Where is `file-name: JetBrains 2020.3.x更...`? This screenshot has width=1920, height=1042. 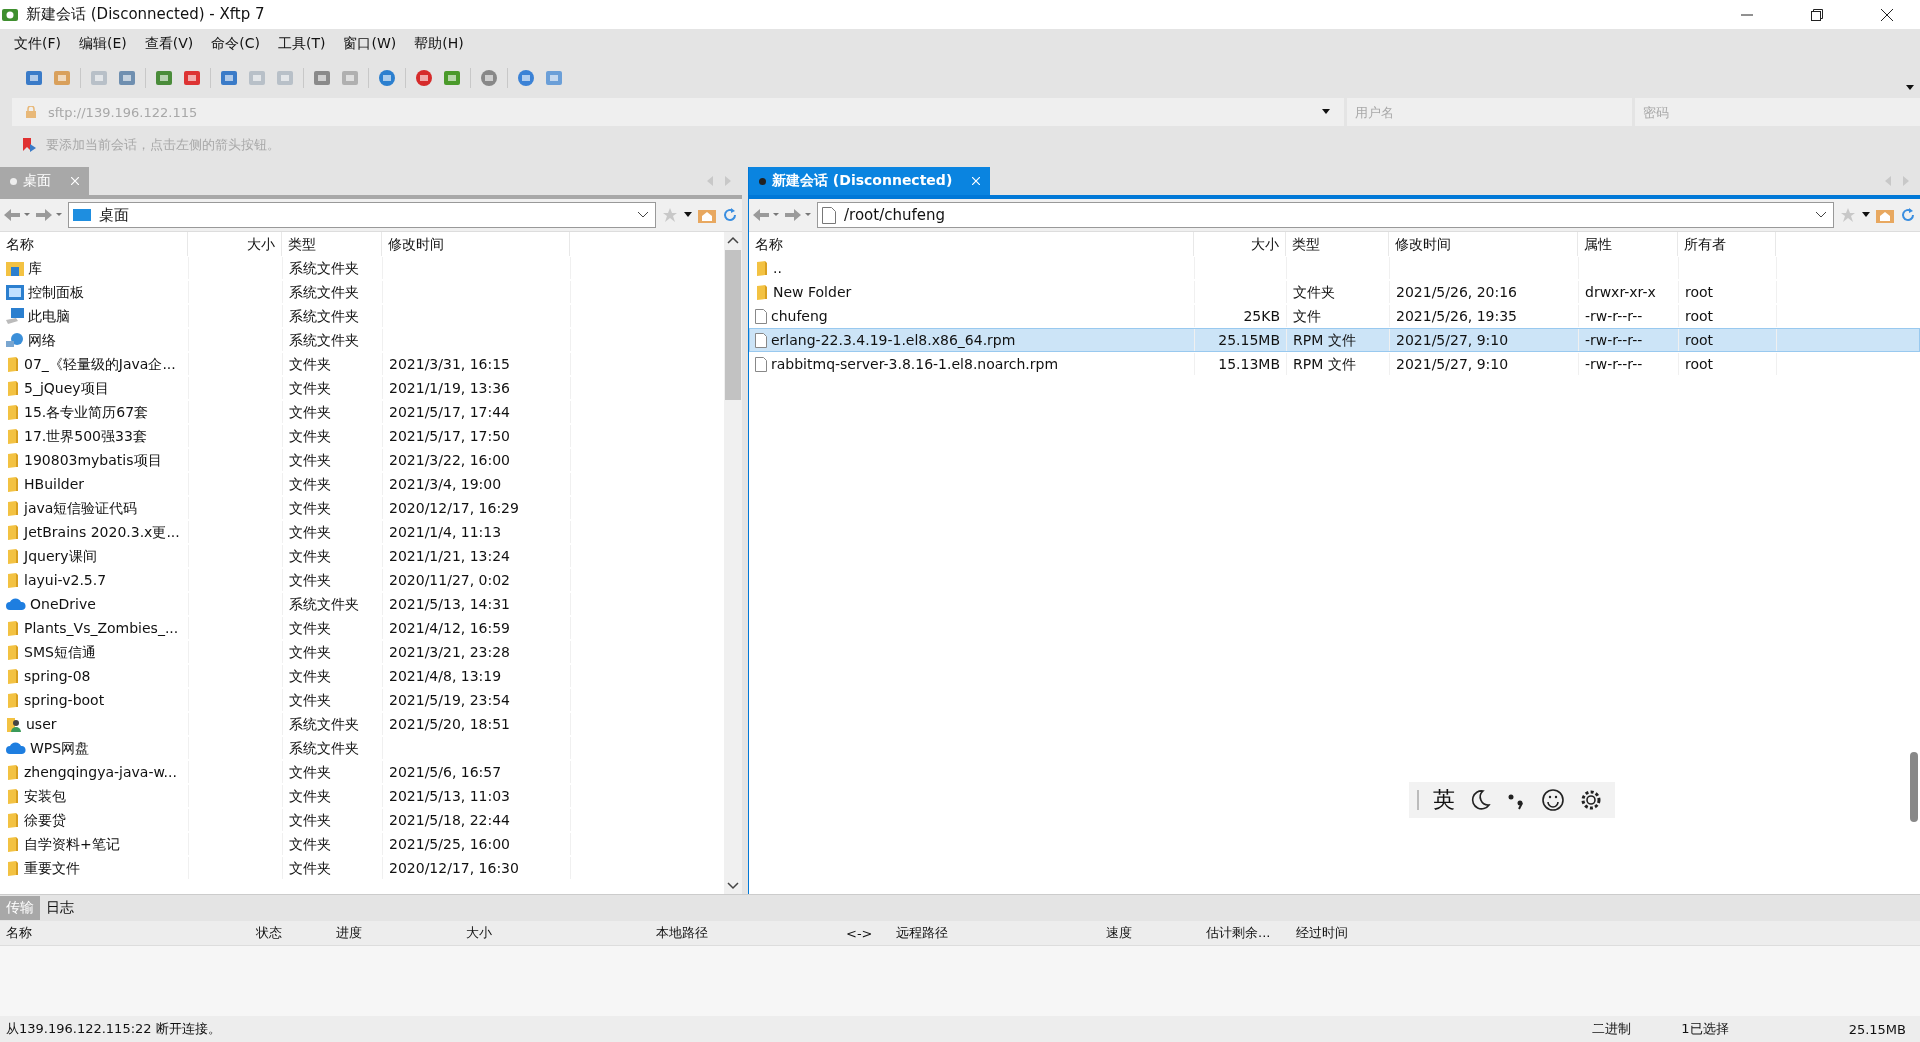
file-name: JetBrains 2020.3.x更... is located at coordinates (102, 532).